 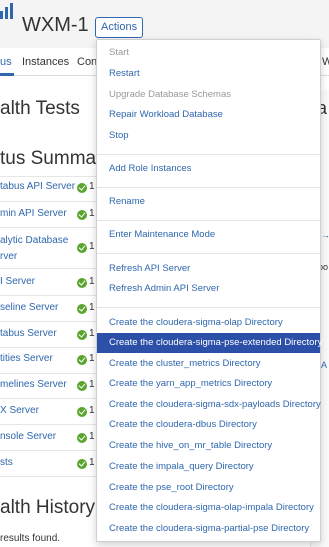 What do you see at coordinates (325, 235) in the screenshot?
I see `panel-link-fragment: →` at bounding box center [325, 235].